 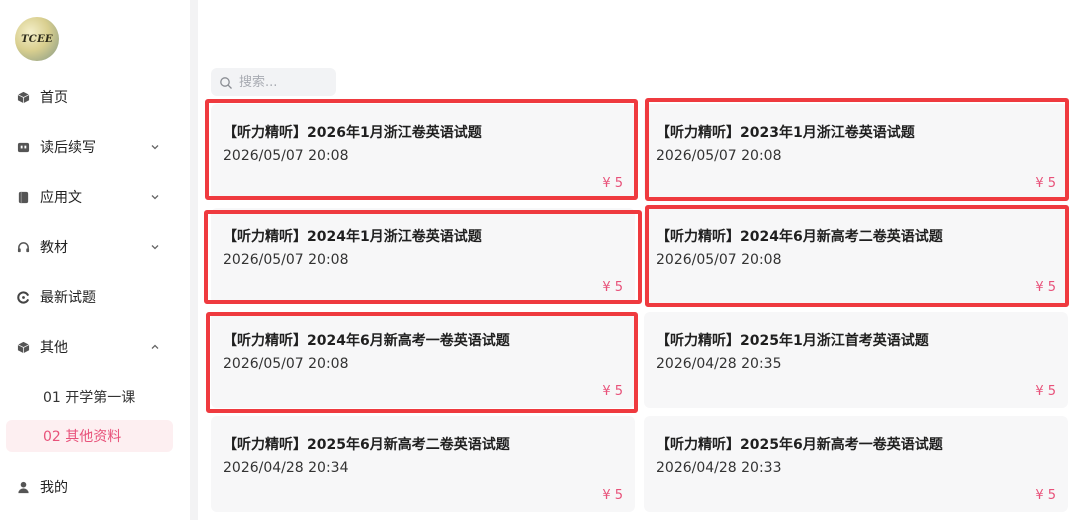 What do you see at coordinates (68, 298) in the screenshot?
I see `sidebar-item-label: 最新试题` at bounding box center [68, 298].